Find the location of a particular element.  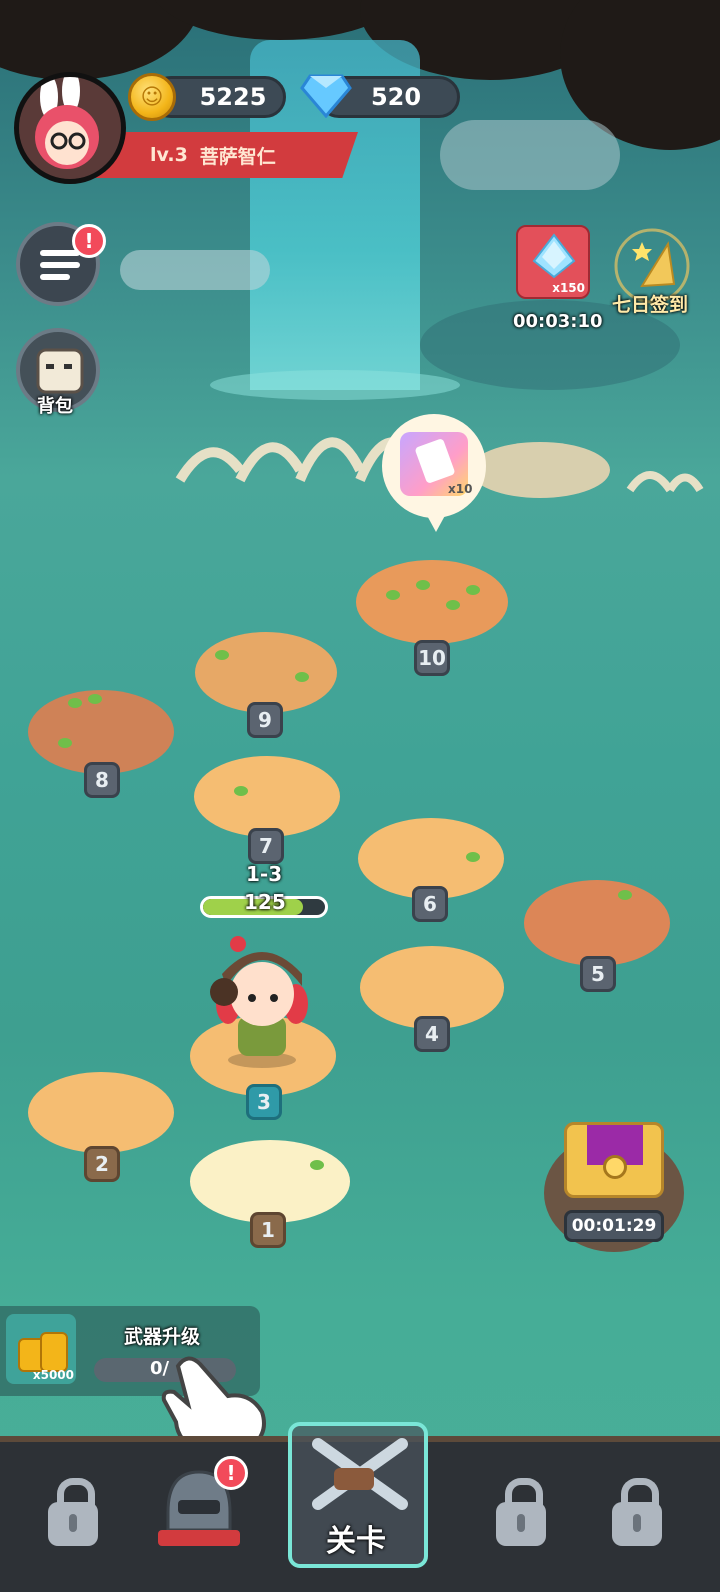

player-character is located at coordinates (259, 1002).